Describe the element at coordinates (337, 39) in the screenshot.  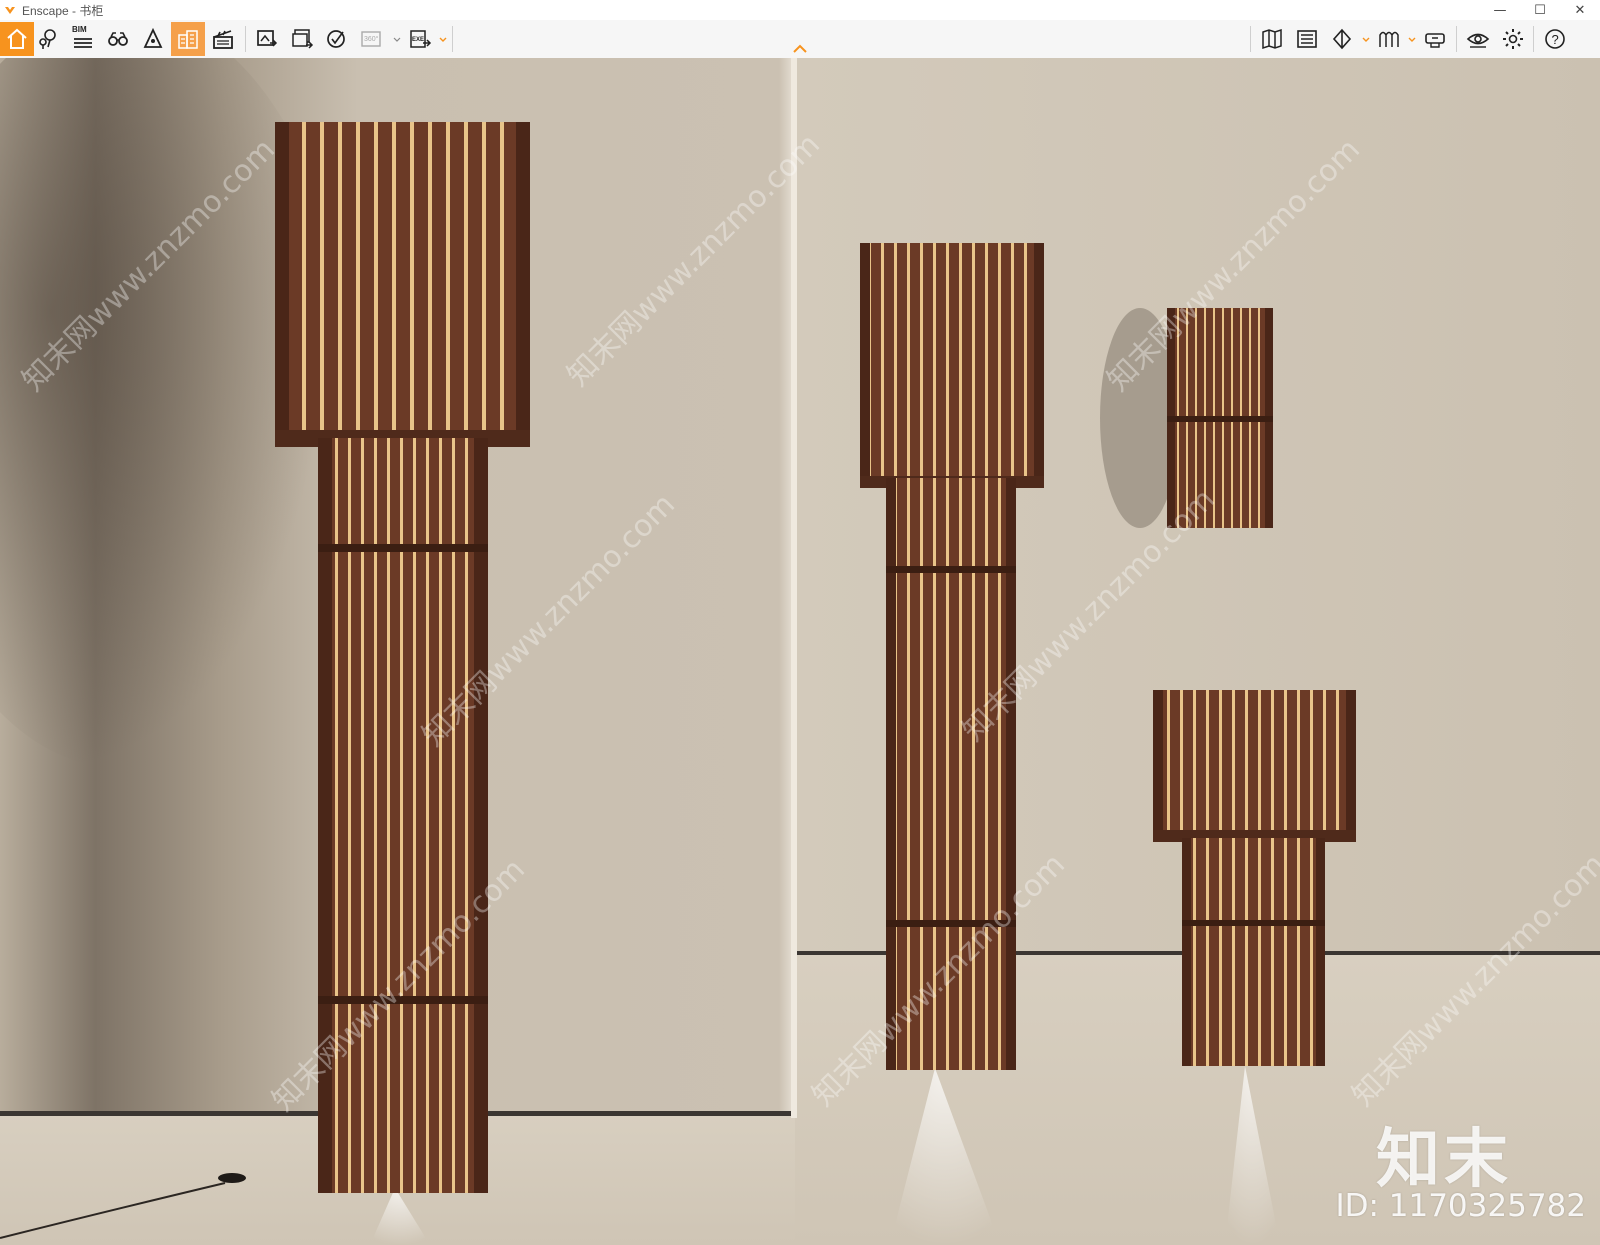
I see `panorama-icon` at that location.